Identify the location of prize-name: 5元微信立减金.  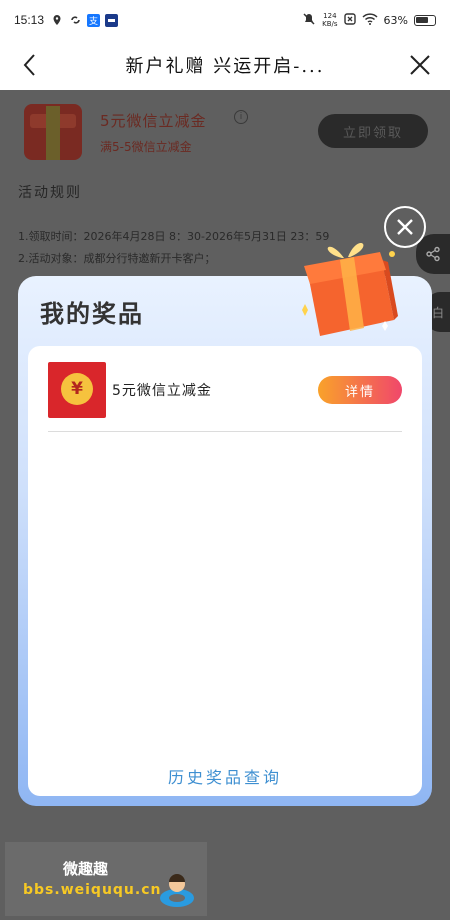
(162, 391).